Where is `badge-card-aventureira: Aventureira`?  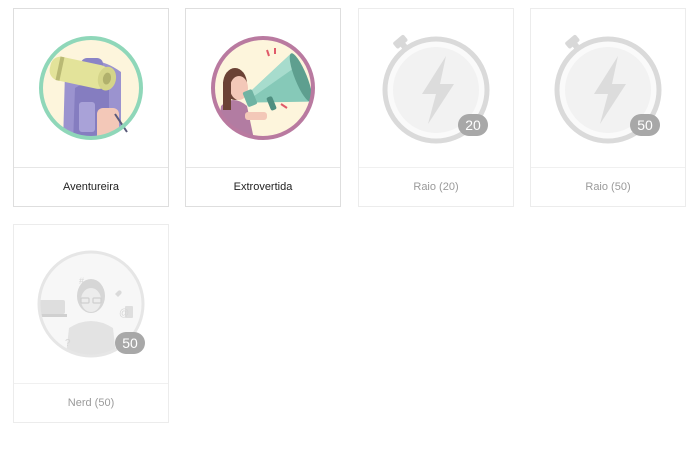 badge-card-aventureira: Aventureira is located at coordinates (91, 107).